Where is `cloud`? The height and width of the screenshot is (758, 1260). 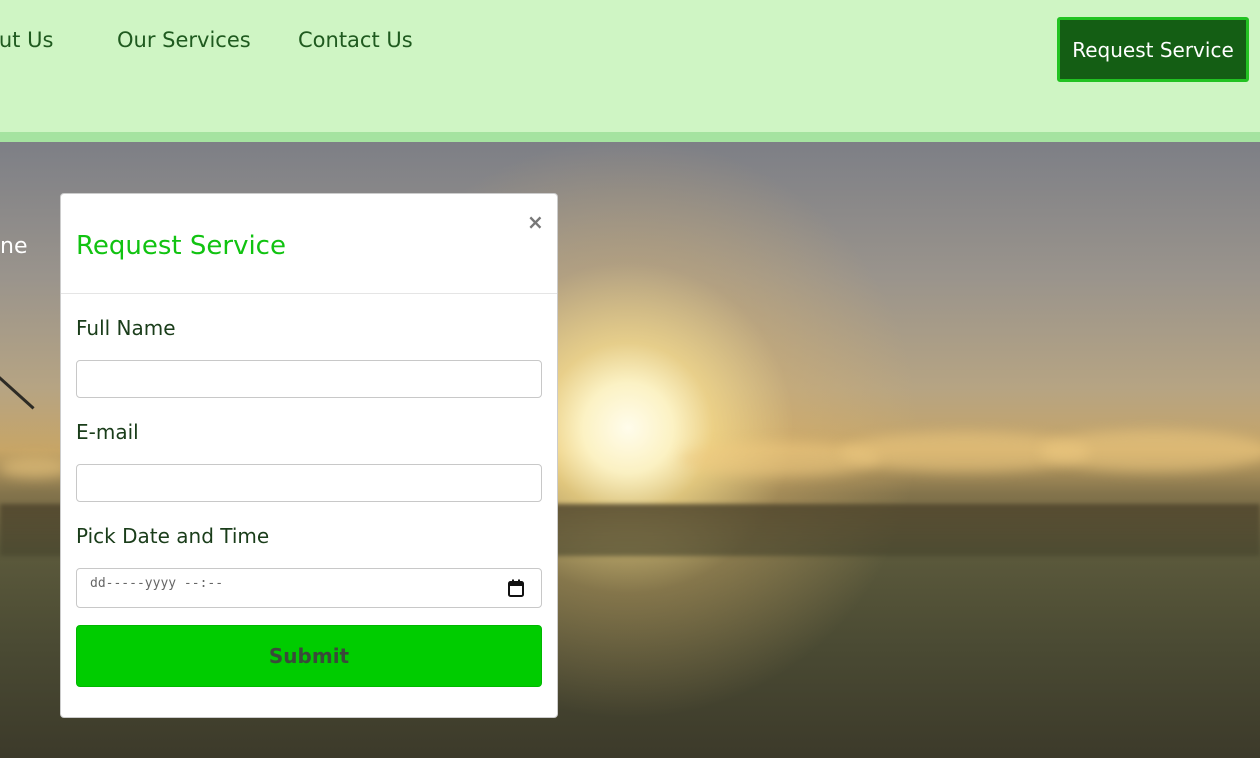 cloud is located at coordinates (1150, 451).